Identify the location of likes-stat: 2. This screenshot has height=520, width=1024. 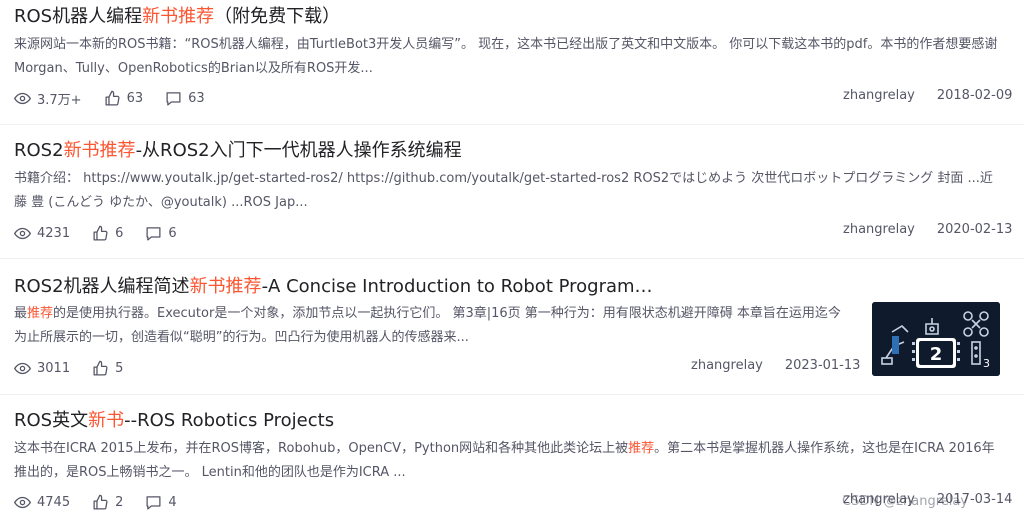
(107, 502).